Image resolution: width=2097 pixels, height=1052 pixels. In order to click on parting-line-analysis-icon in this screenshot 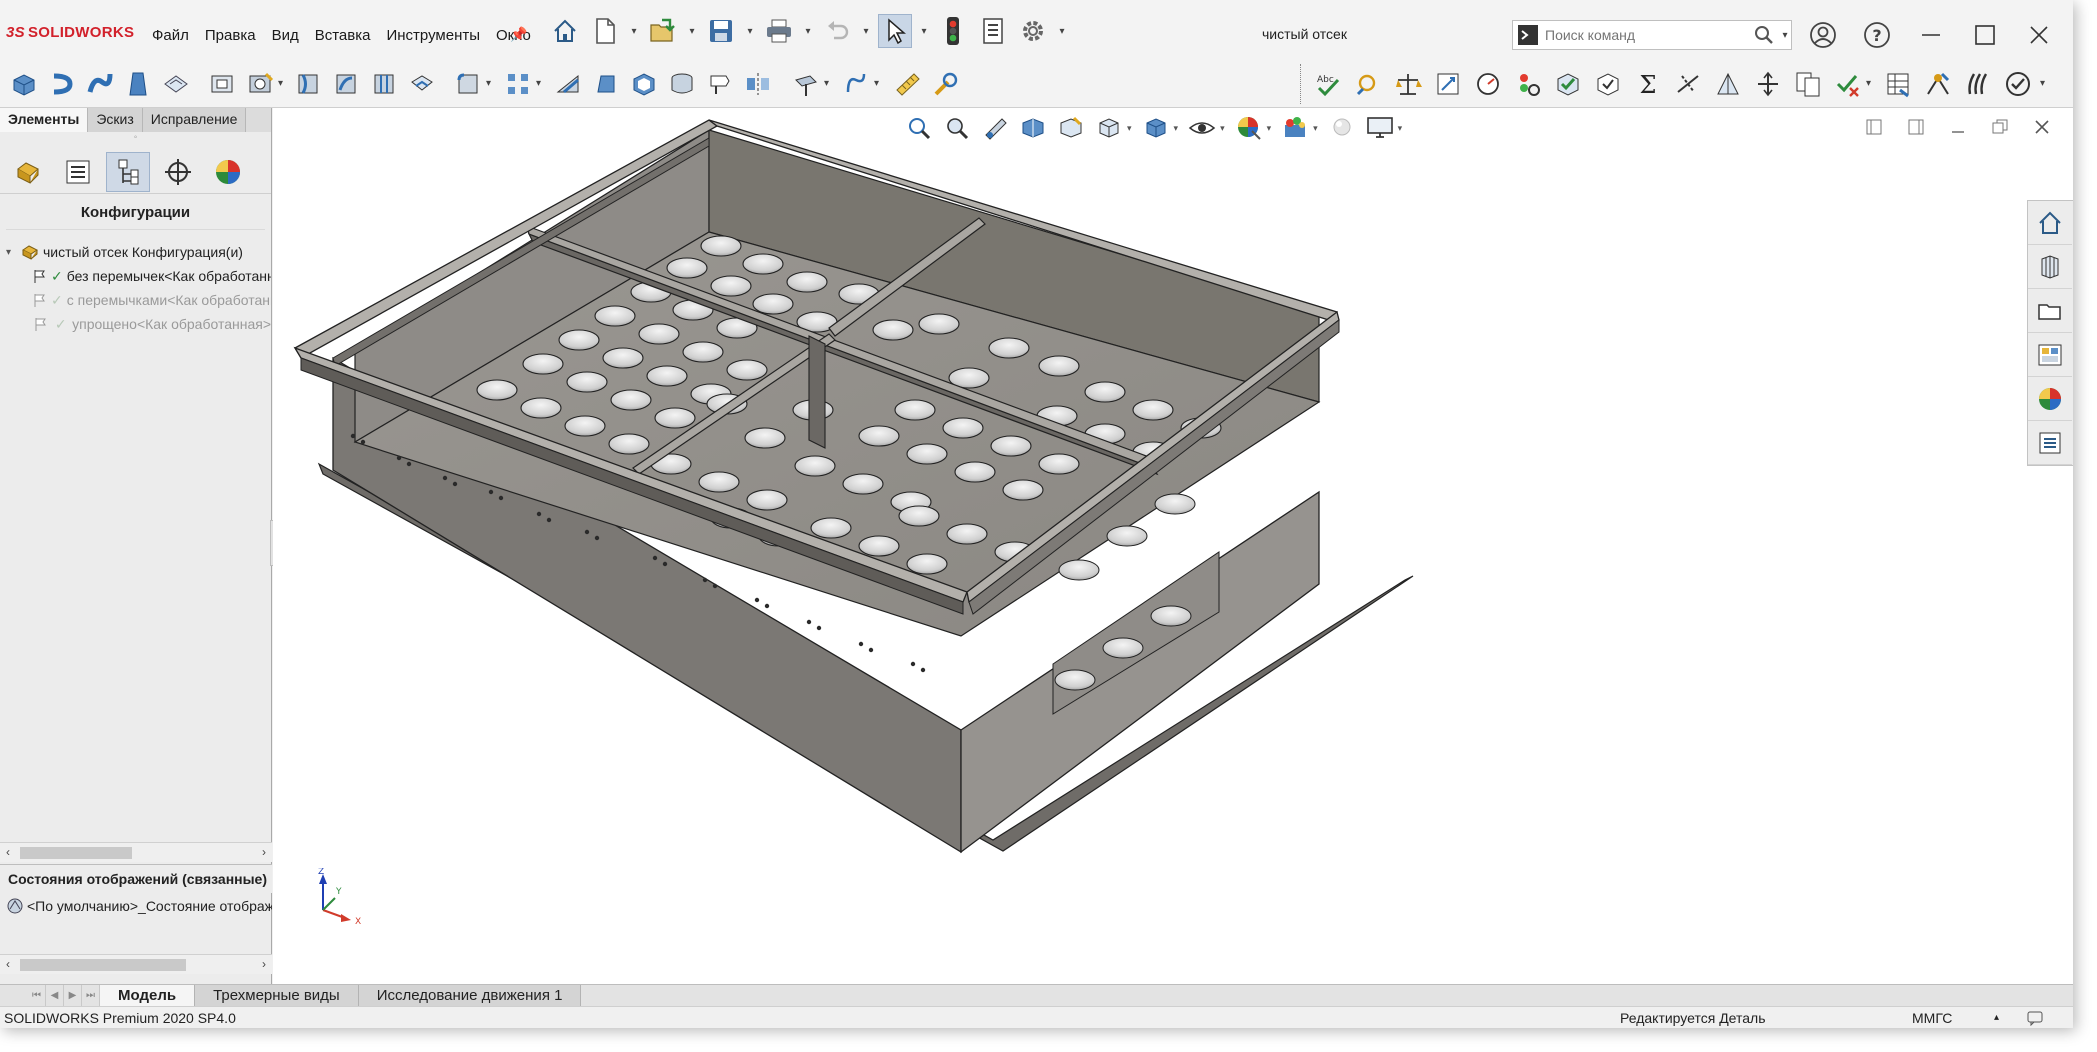, I will do `click(1768, 84)`.